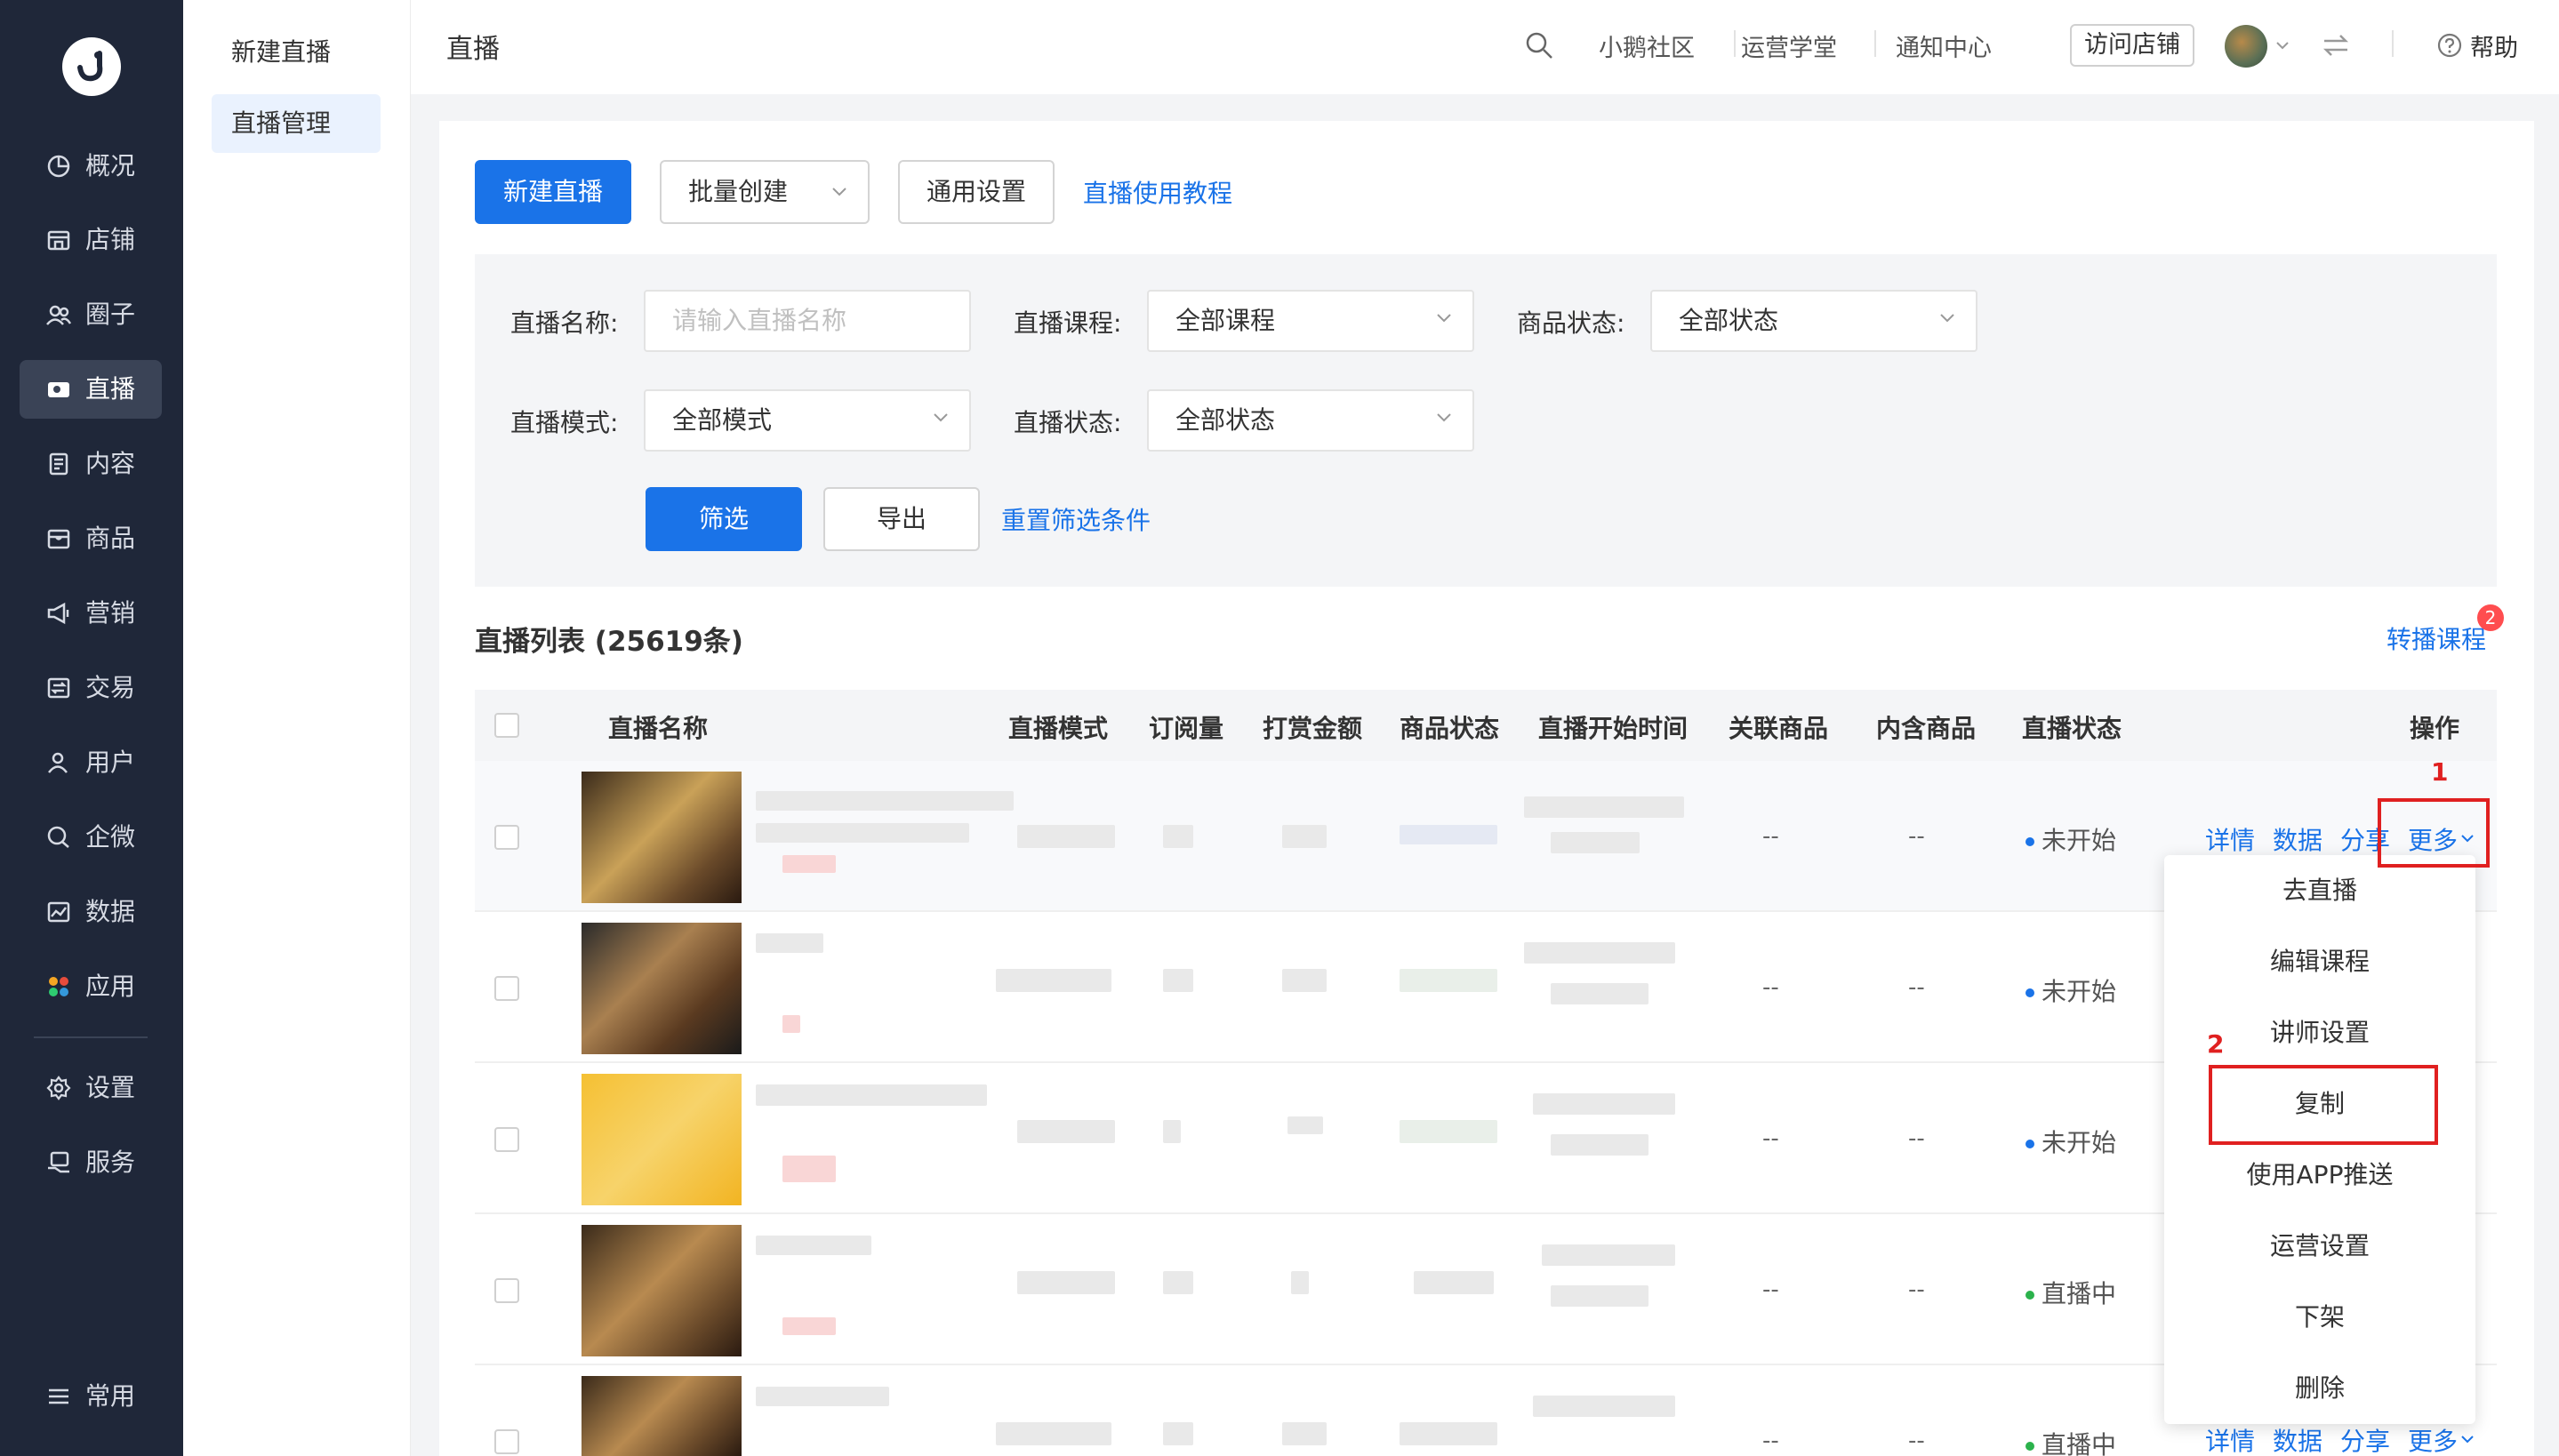 The width and height of the screenshot is (2559, 1456). I want to click on annotation-step-1: 1, so click(2440, 772).